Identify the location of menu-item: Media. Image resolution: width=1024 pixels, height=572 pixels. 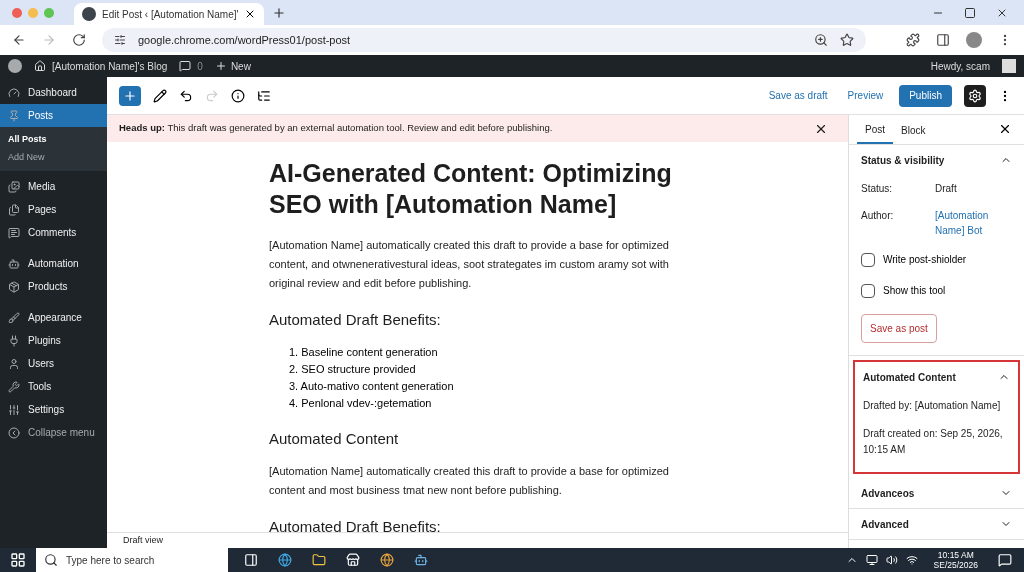
(53, 186).